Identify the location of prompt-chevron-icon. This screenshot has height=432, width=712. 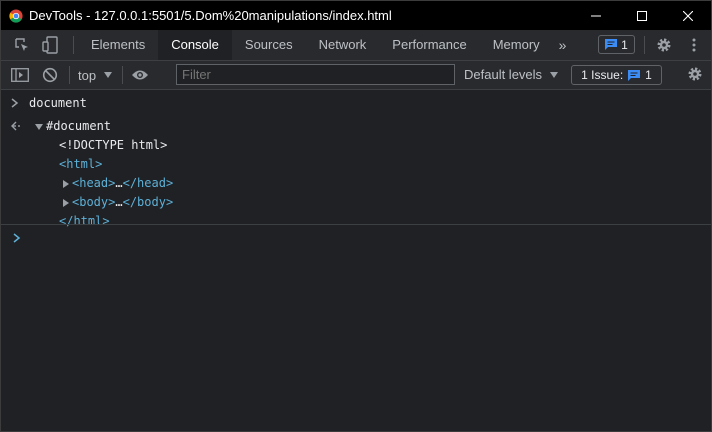
(17, 238).